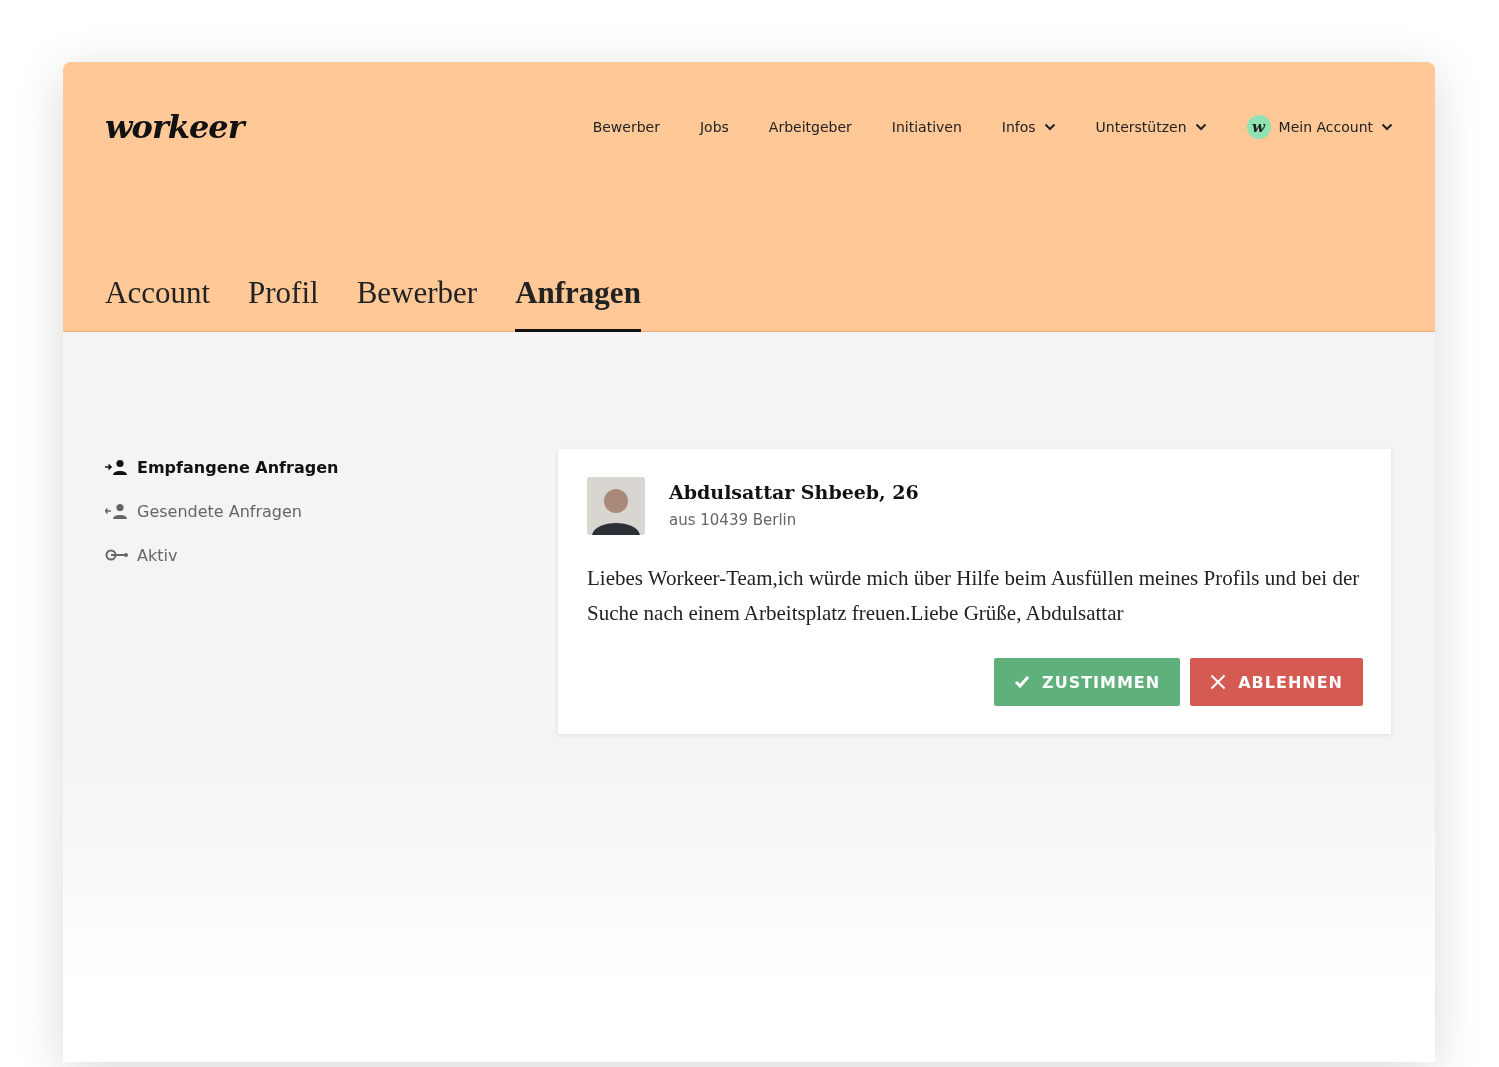  What do you see at coordinates (733, 520) in the screenshot?
I see `applicant-location: aus 10439 Berlin` at bounding box center [733, 520].